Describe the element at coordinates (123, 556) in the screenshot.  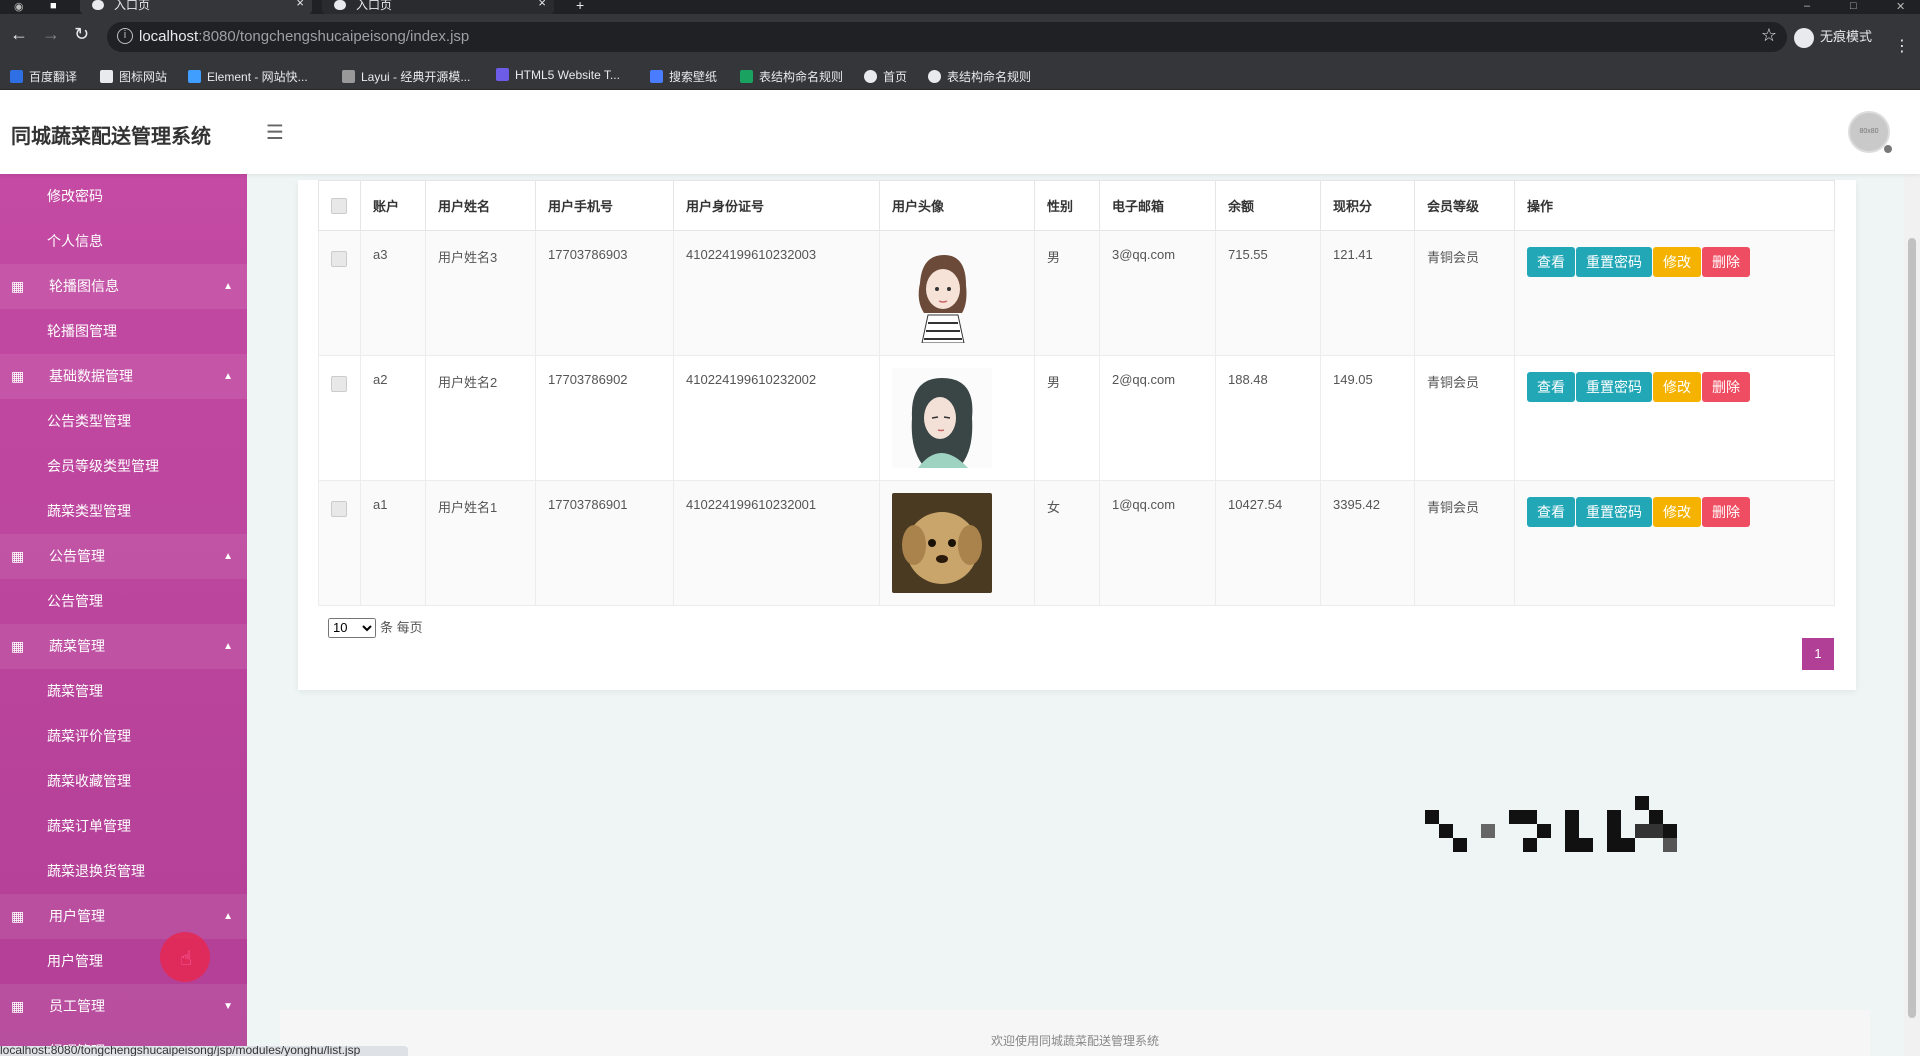
I see `sidebar-group-notice: ▦ 公告管理 ▲` at that location.